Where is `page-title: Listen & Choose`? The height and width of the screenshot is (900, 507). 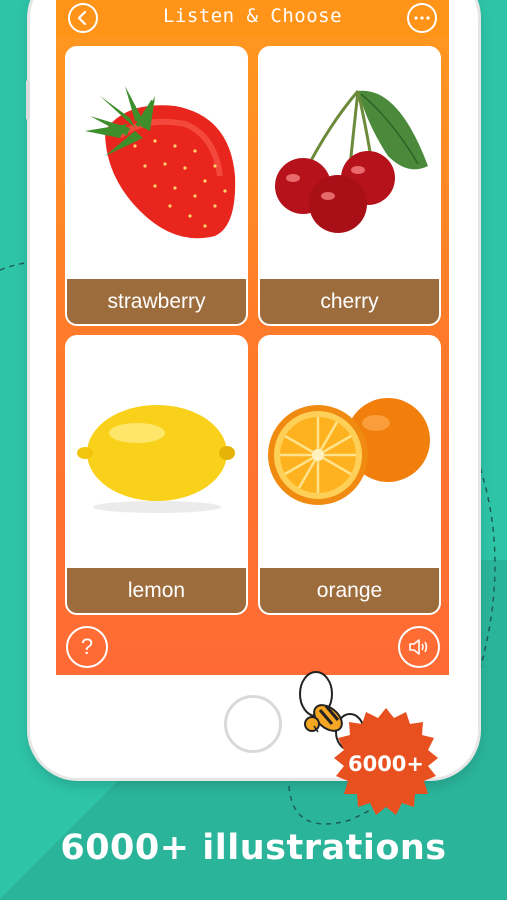 page-title: Listen & Choose is located at coordinates (252, 16).